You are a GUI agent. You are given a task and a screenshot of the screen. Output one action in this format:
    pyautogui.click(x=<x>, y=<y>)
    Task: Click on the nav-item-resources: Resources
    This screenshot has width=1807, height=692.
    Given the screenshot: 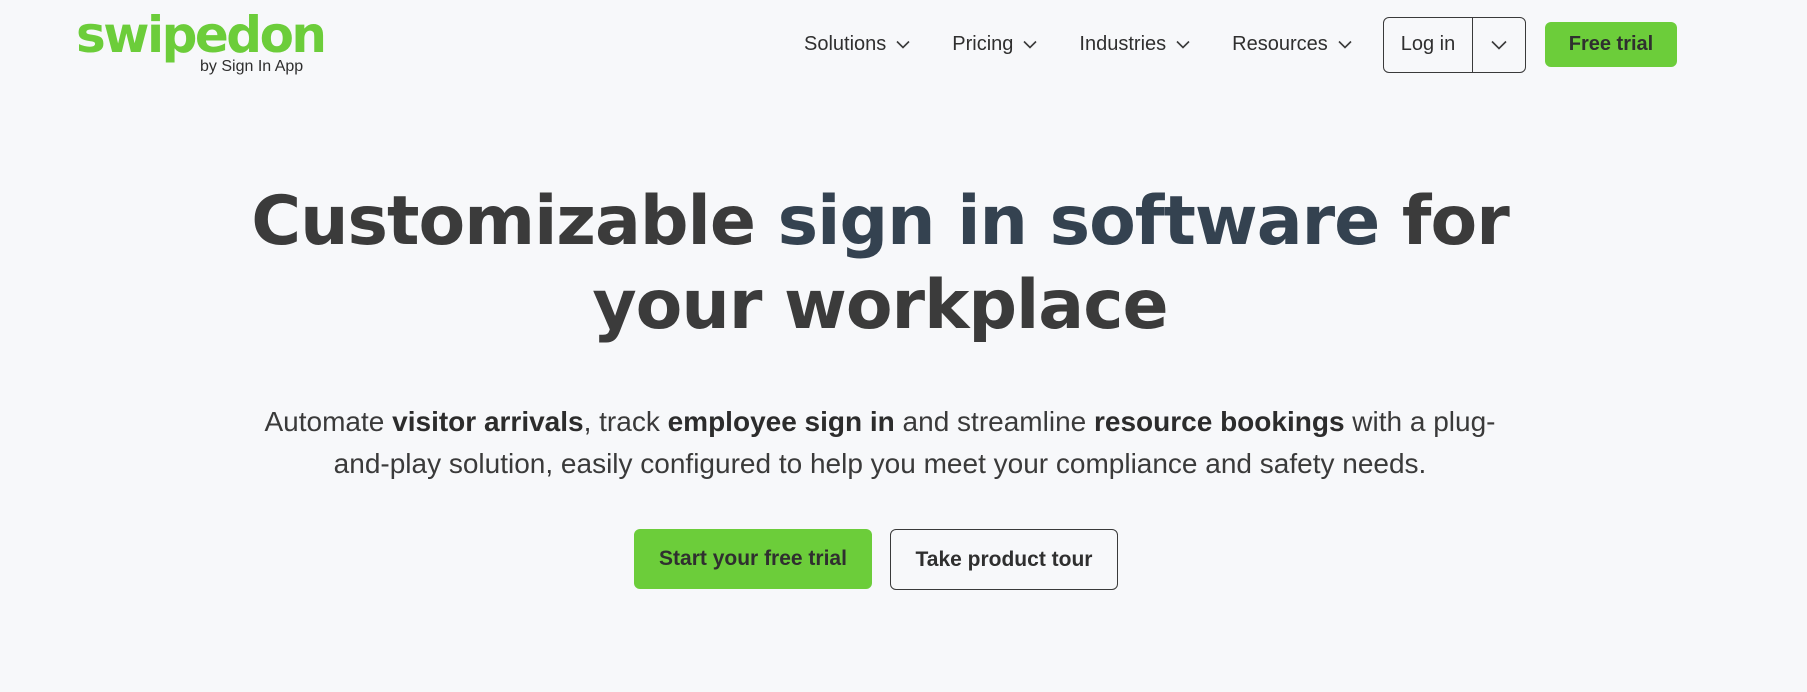 What is the action you would take?
    pyautogui.click(x=1292, y=44)
    